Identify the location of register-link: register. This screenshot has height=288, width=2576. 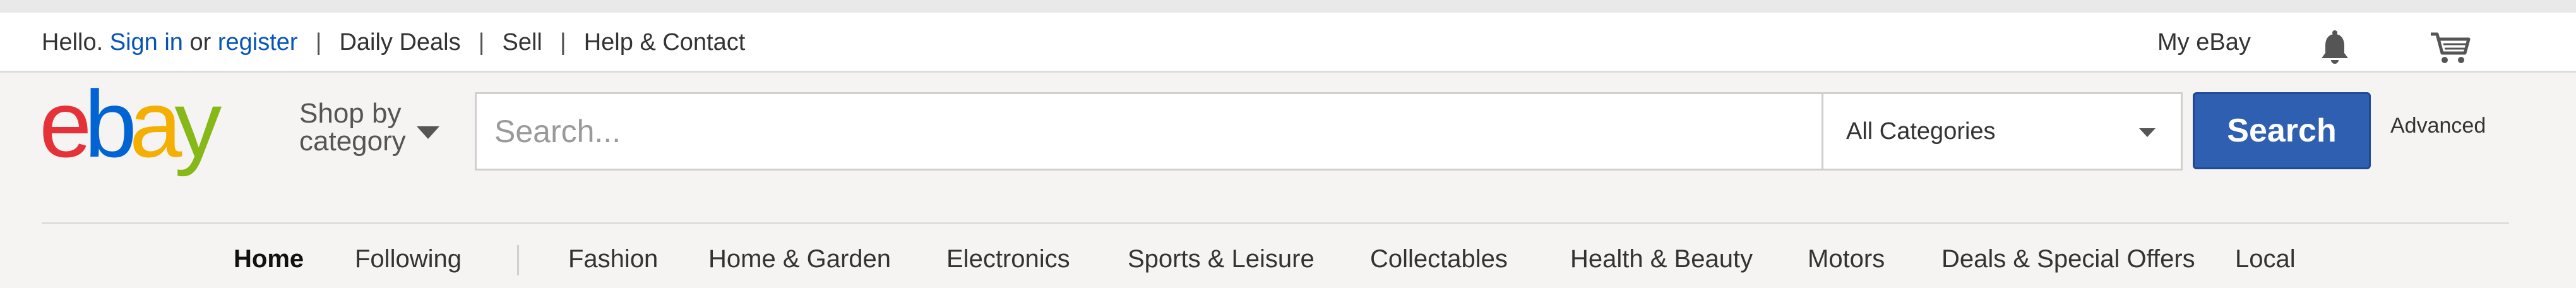
(258, 42).